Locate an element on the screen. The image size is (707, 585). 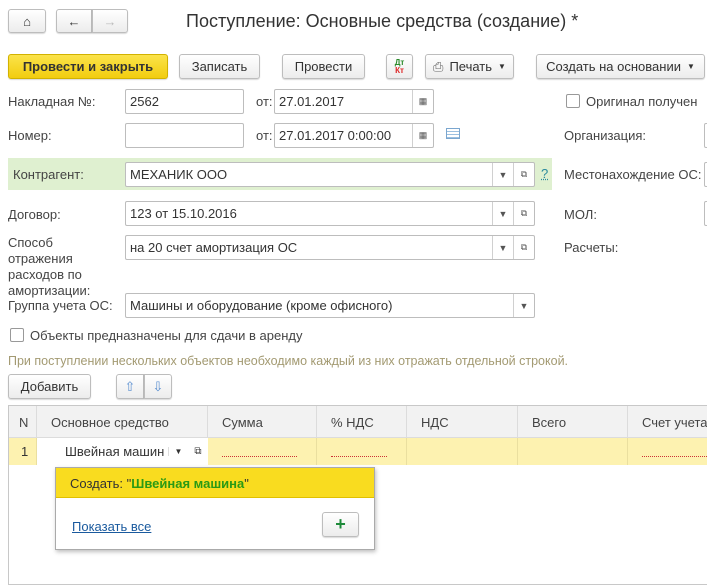
account-cell is located at coordinates (667, 451).